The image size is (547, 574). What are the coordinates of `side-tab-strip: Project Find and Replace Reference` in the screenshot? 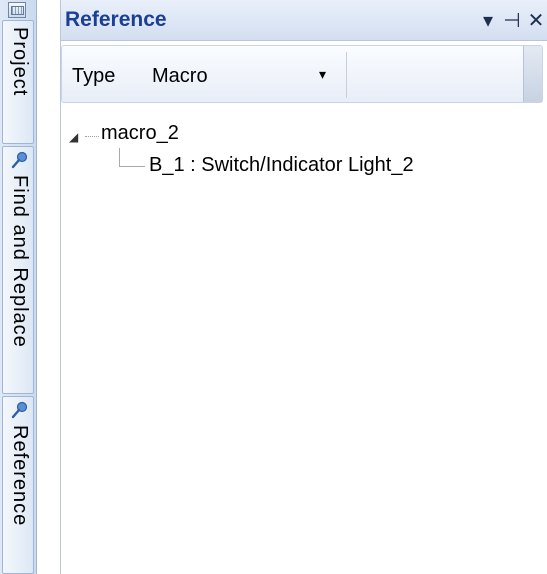 It's located at (18, 287).